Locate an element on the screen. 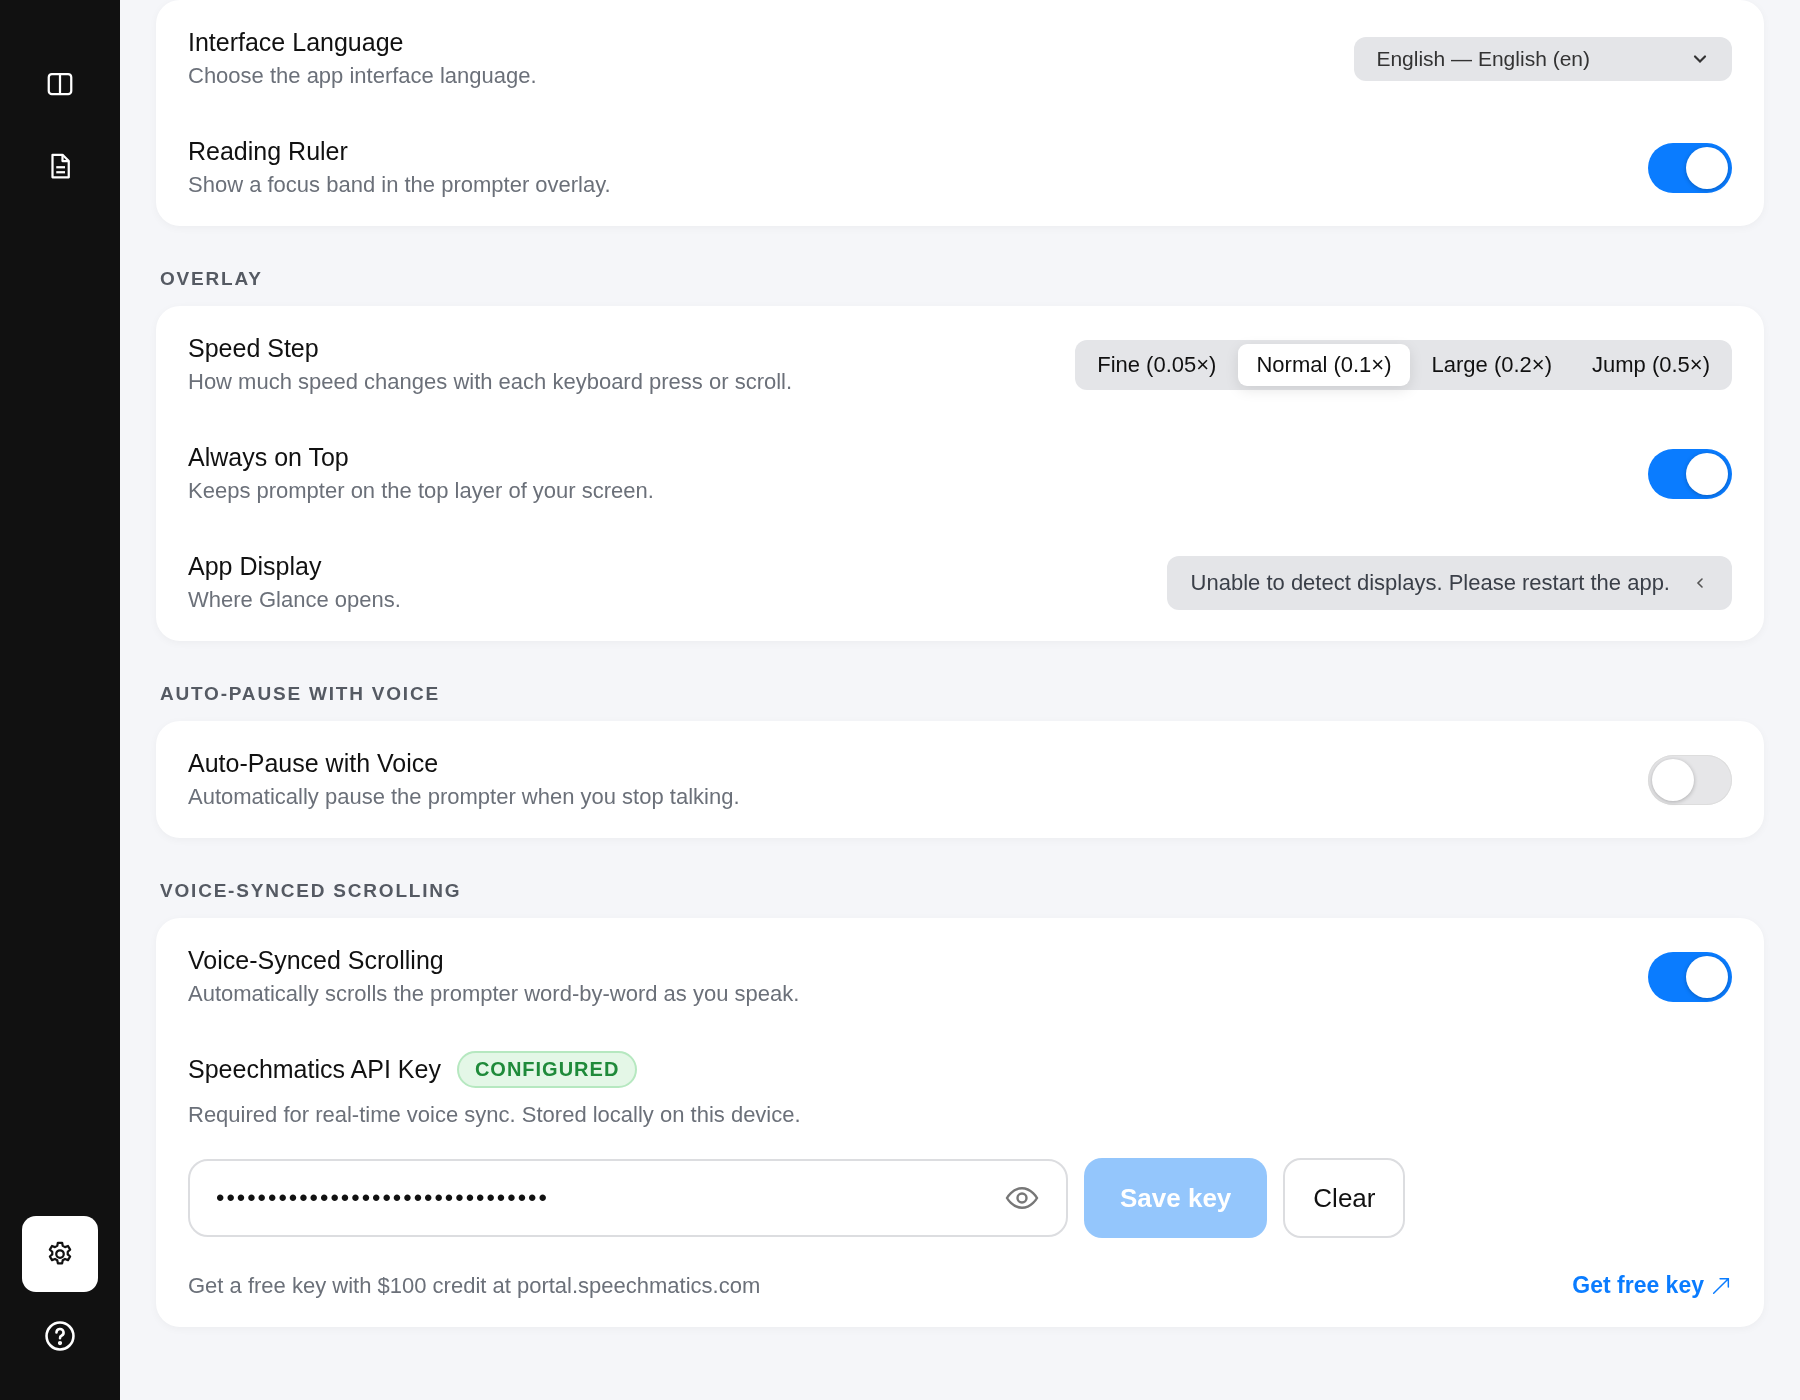 The width and height of the screenshot is (1800, 1400). get-free-key-link: Get free key is located at coordinates (1652, 1285).